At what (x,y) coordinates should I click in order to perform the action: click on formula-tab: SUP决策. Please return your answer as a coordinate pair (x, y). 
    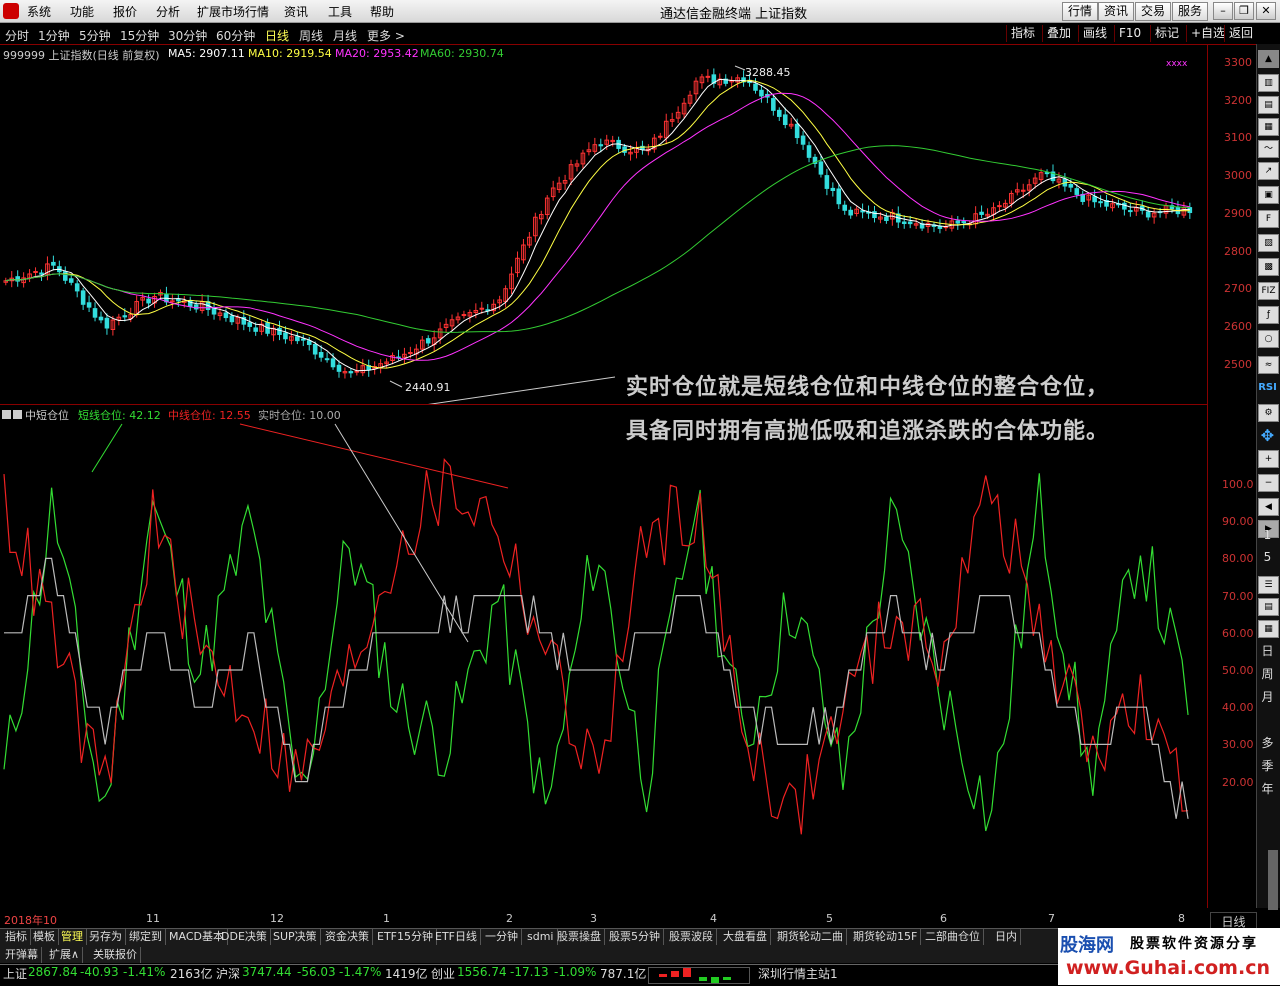
    Looking at the image, I should click on (295, 937).